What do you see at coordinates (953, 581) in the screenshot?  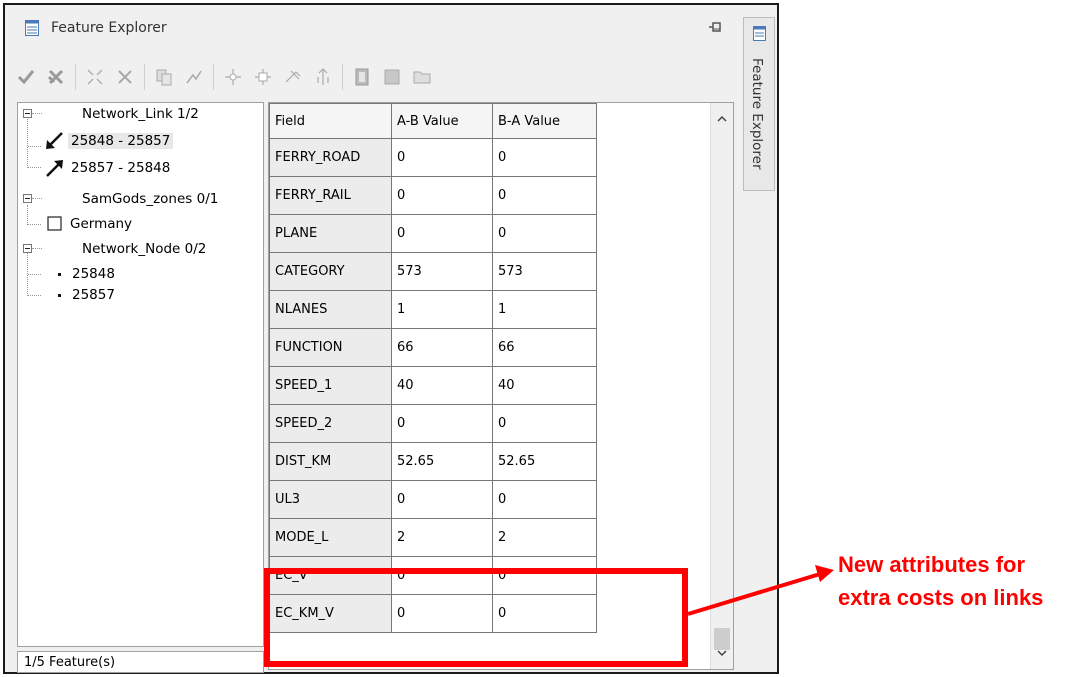 I see `annotation-text: New attributes for extra costs on links` at bounding box center [953, 581].